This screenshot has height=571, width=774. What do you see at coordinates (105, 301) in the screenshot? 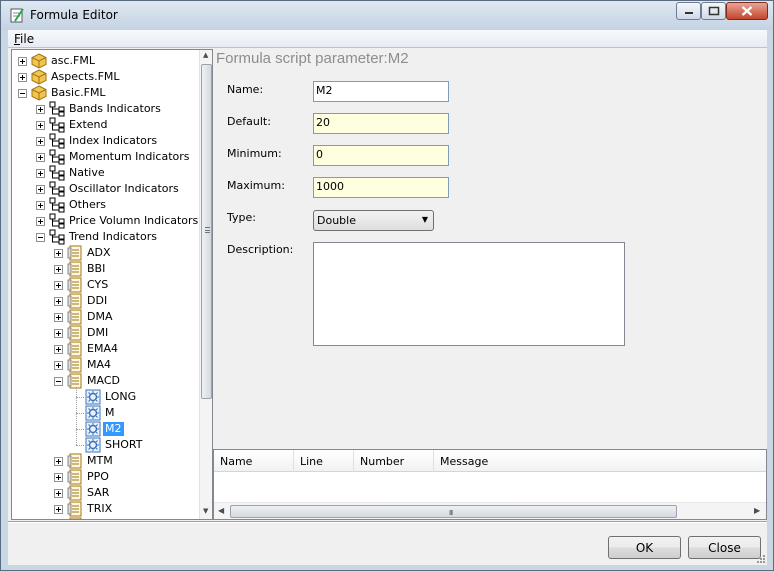
I see `tree-item: DDI` at bounding box center [105, 301].